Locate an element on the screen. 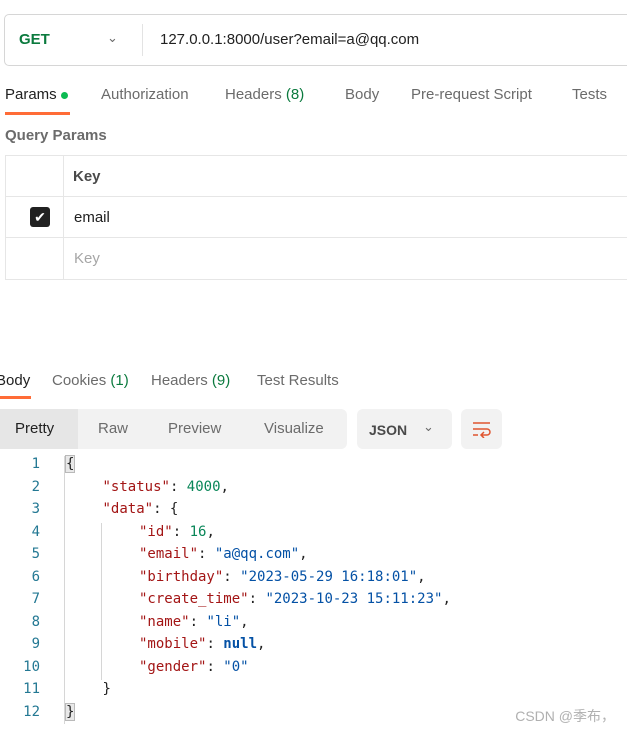 The image size is (627, 731). code-line: "mobile": null, is located at coordinates (202, 644).